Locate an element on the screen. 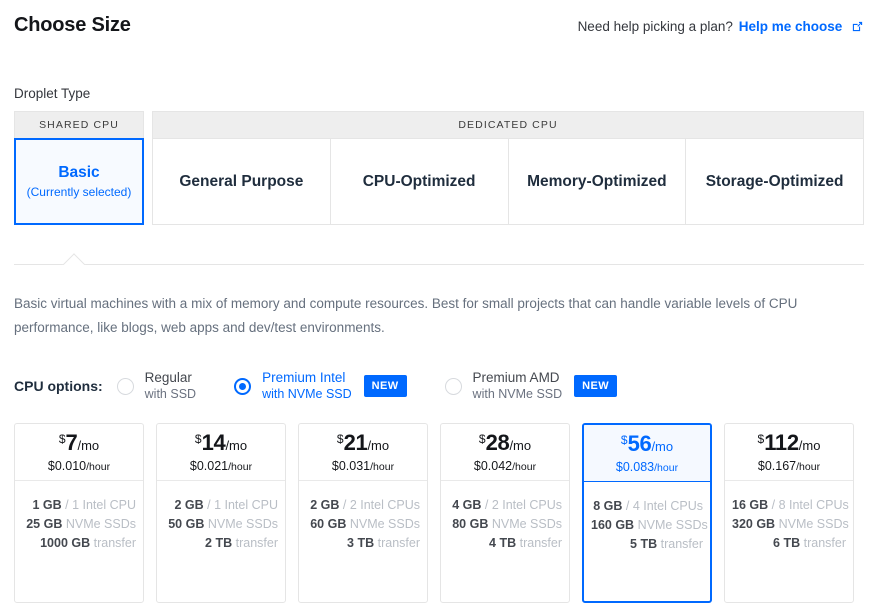  plan-spec-disk: 50 GB NVMe SSDs is located at coordinates (221, 524).